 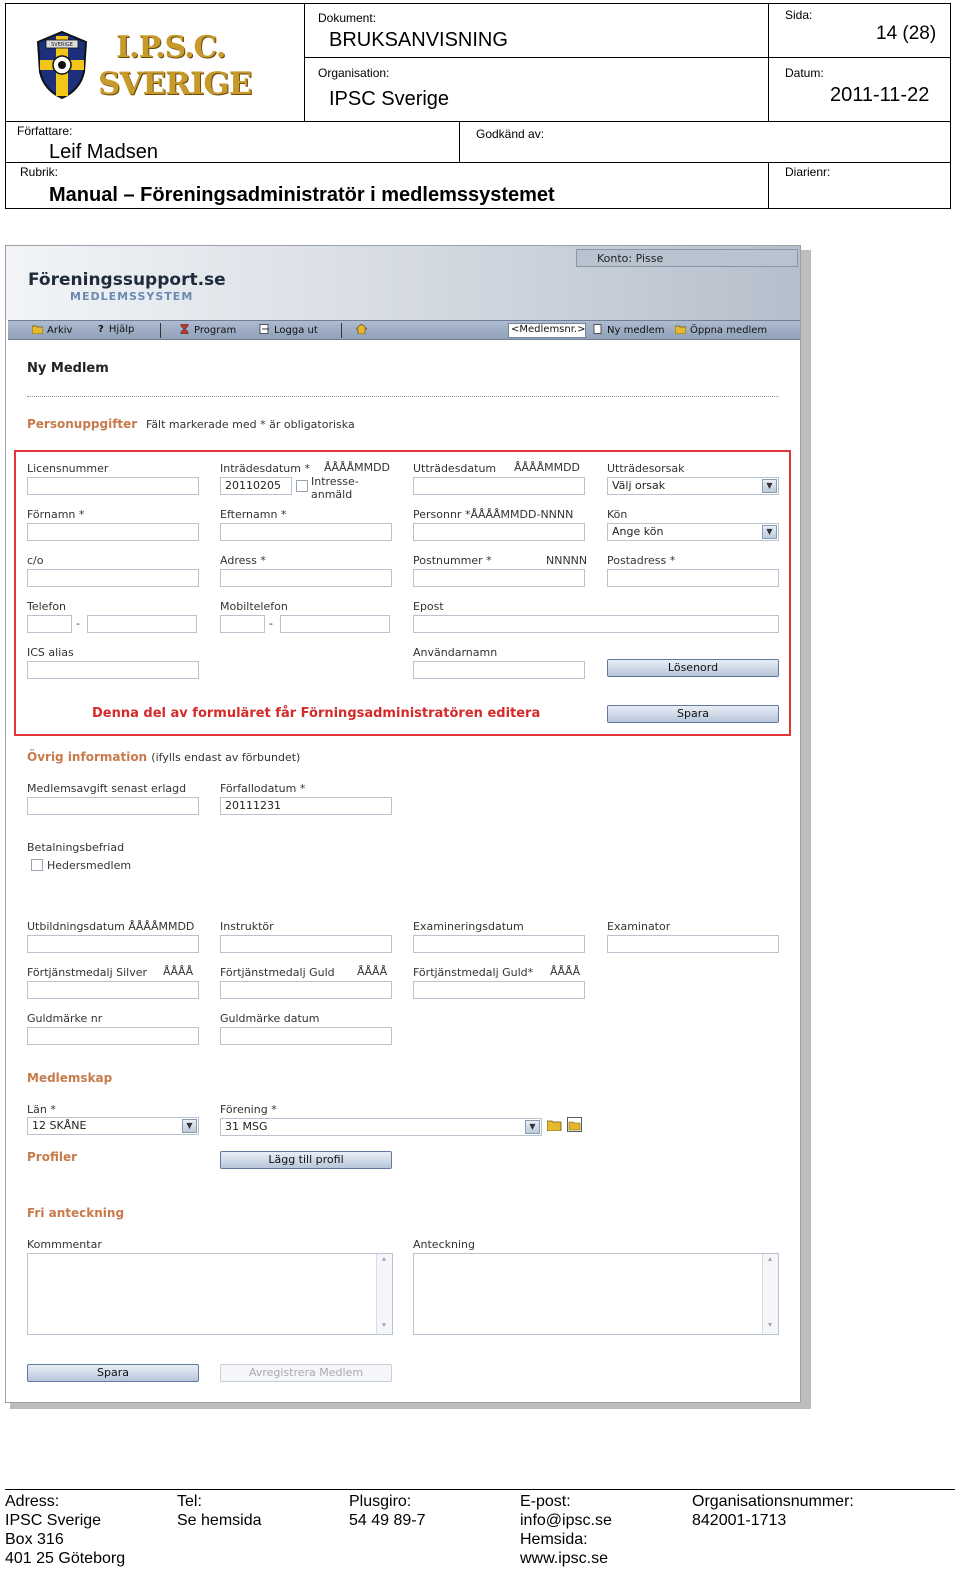 I want to click on home-button, so click(x=363, y=330).